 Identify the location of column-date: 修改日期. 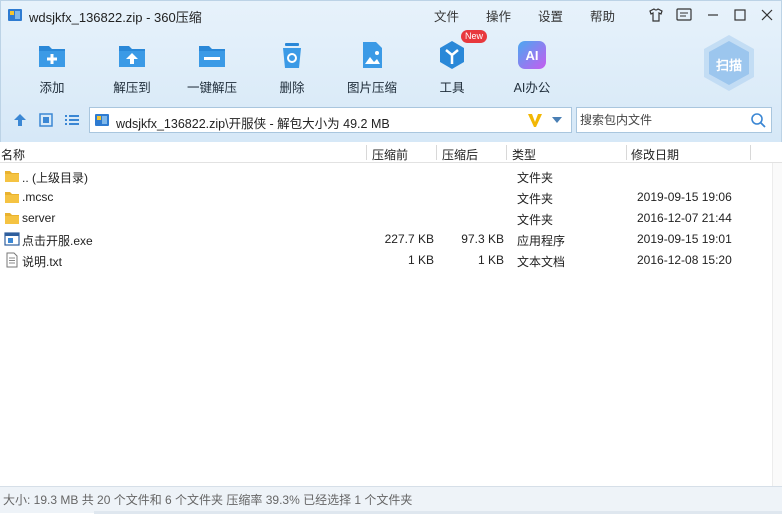
(655, 154).